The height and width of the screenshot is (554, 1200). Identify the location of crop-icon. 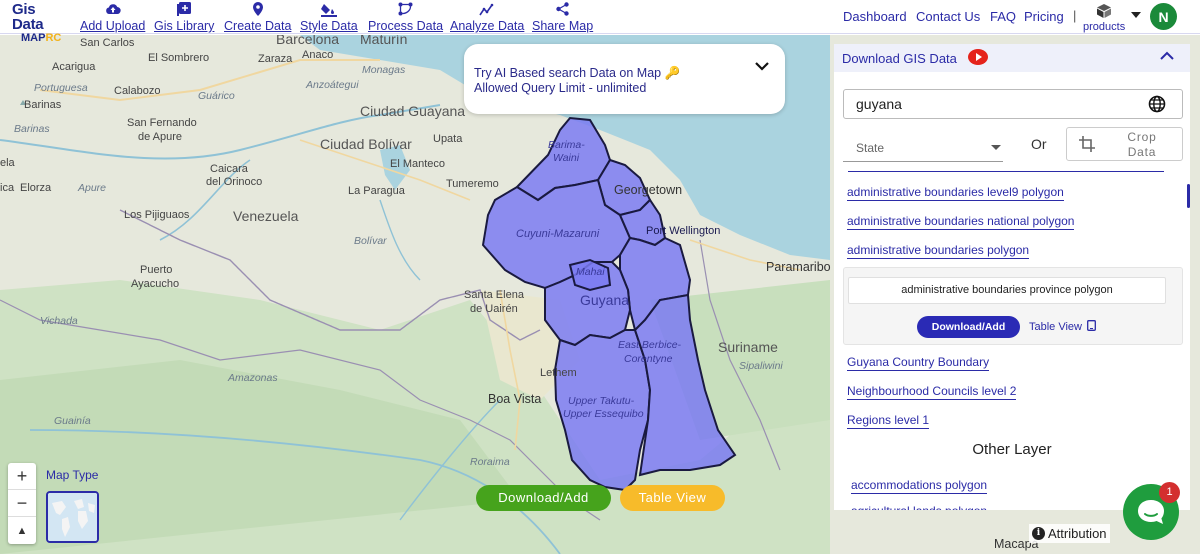
(1087, 144).